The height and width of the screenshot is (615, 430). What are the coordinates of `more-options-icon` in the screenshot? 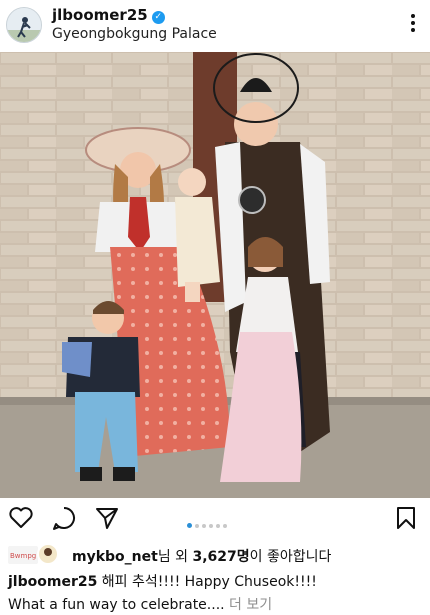 It's located at (413, 24).